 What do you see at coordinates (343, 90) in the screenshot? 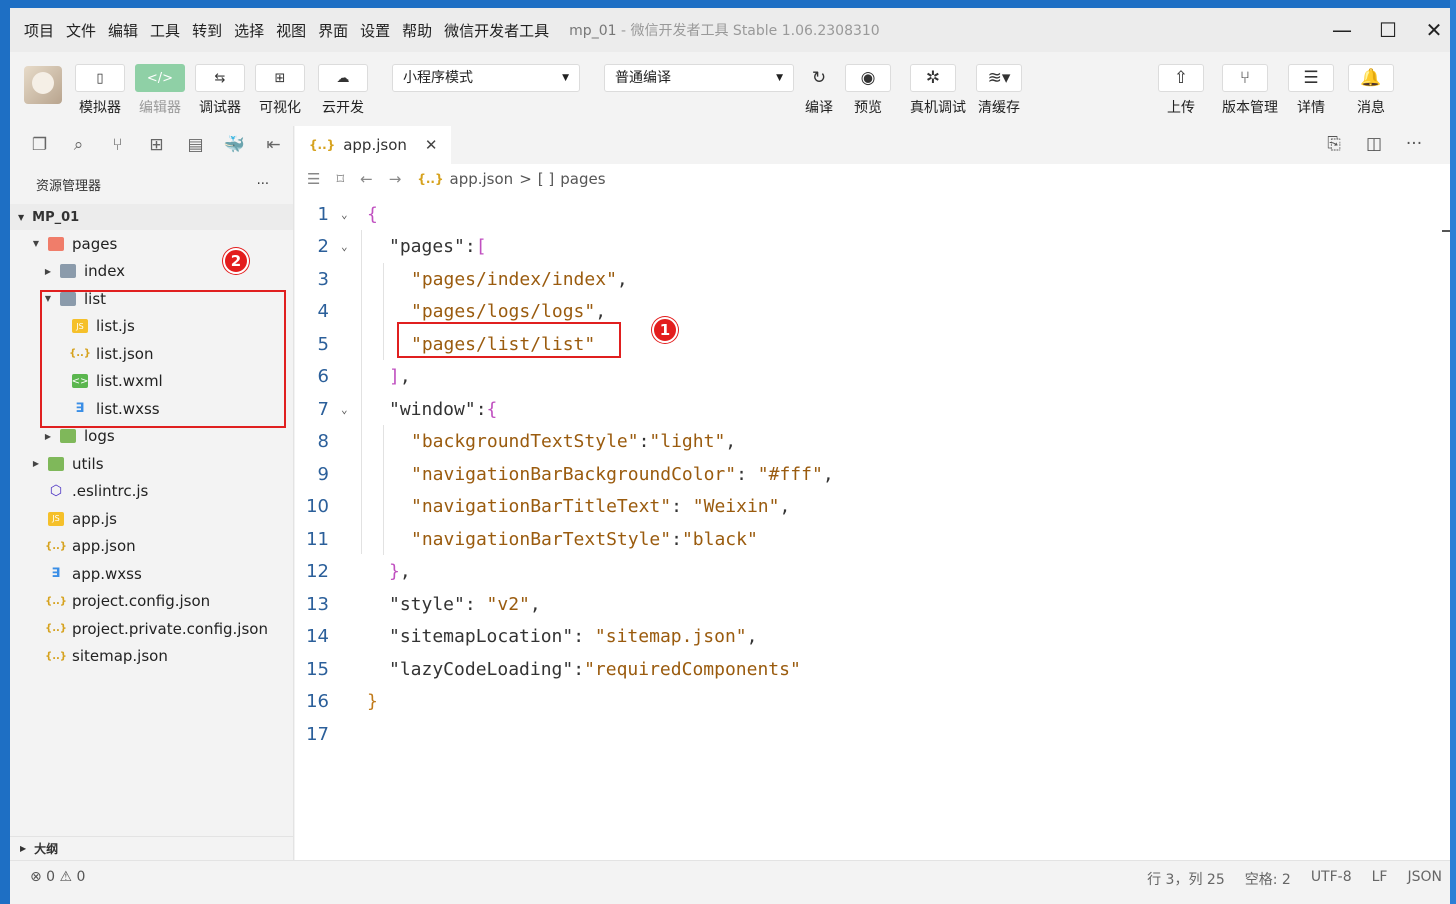
I see `cloud-button: ☁ 云开发` at bounding box center [343, 90].